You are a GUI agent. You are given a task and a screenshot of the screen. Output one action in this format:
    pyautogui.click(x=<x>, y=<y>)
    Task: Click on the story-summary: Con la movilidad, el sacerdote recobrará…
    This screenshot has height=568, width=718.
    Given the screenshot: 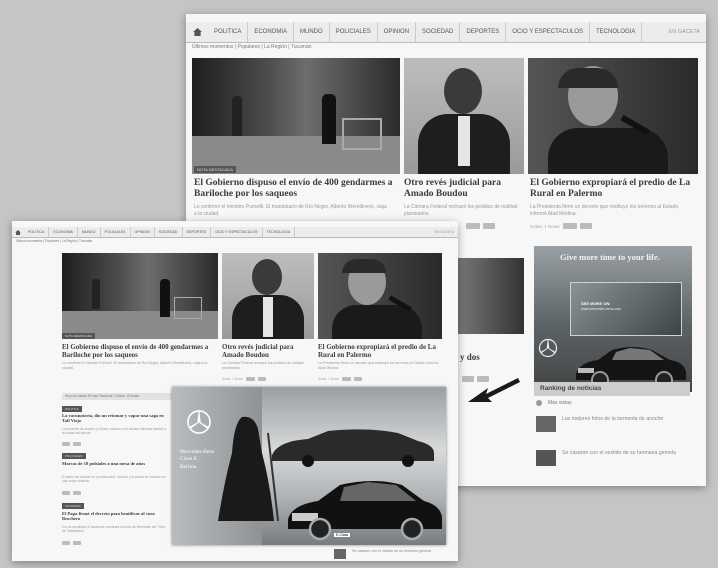 What is the action you would take?
    pyautogui.click(x=114, y=529)
    